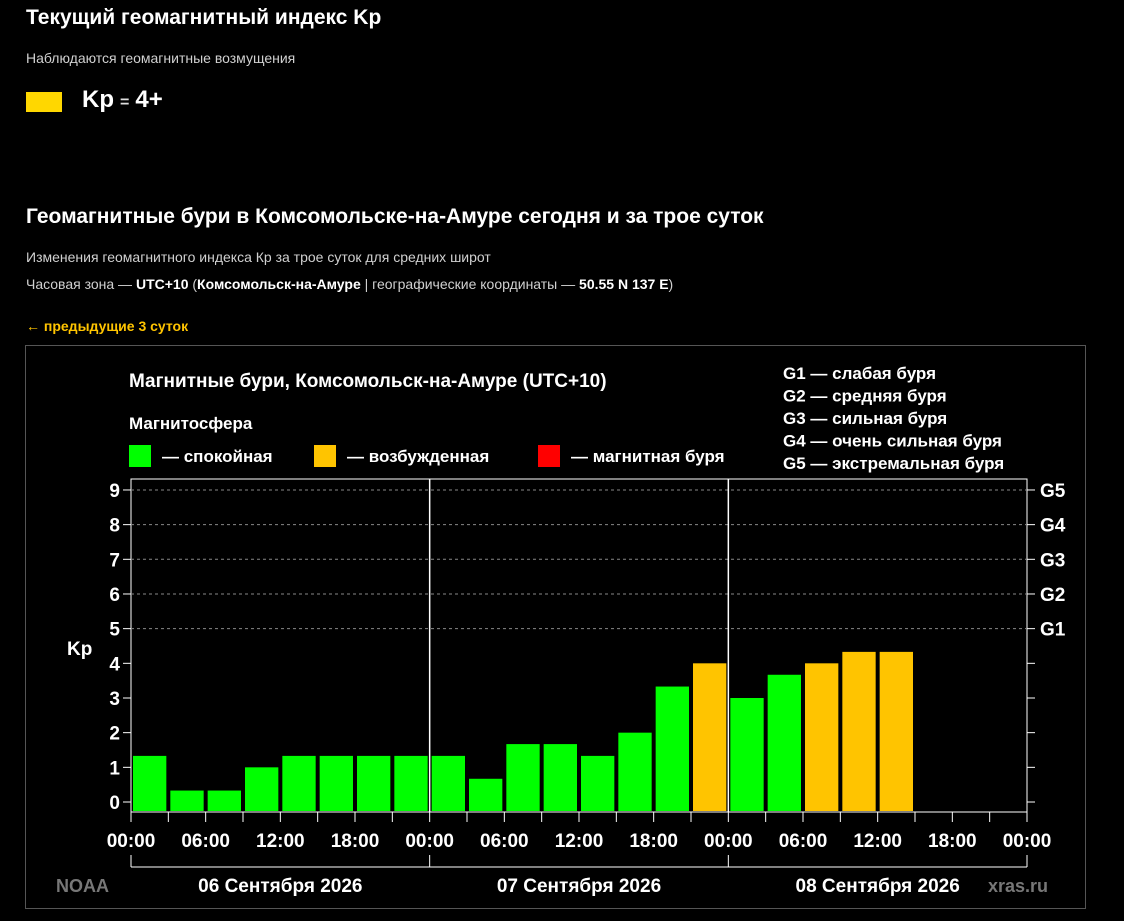 This screenshot has width=1124, height=921. Describe the element at coordinates (114, 526) in the screenshot. I see `y-tick-label: 8` at that location.